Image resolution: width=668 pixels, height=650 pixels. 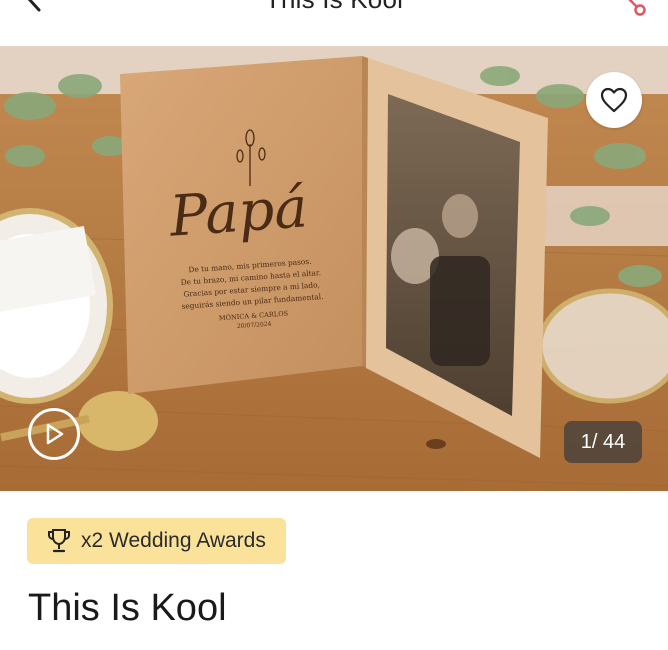 What do you see at coordinates (127, 608) in the screenshot?
I see `listing-title: This Is Kool` at bounding box center [127, 608].